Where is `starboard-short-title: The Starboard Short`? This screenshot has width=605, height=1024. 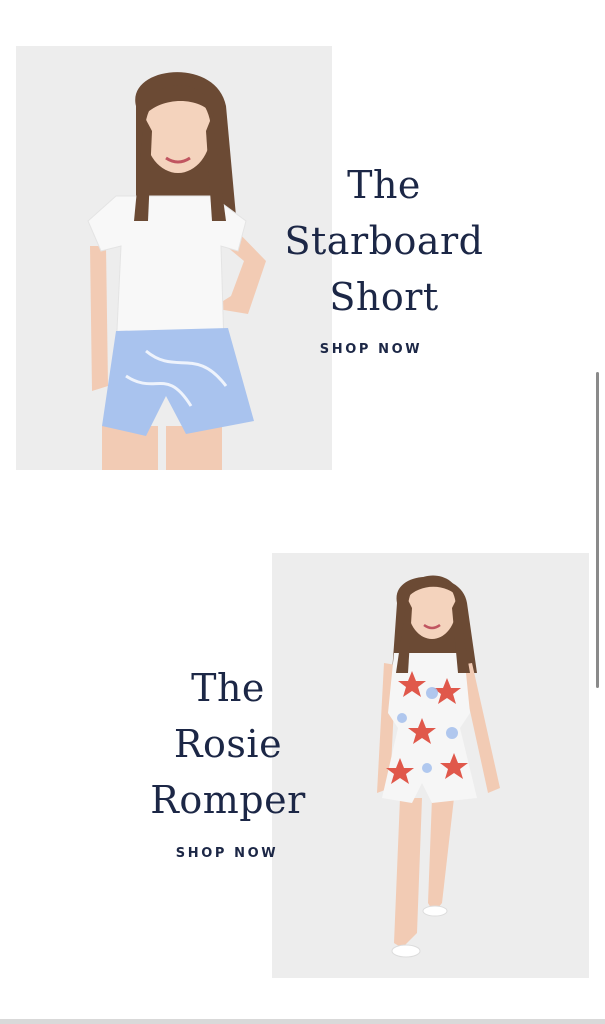
starboard-short-title: The Starboard Short is located at coordinates (384, 241).